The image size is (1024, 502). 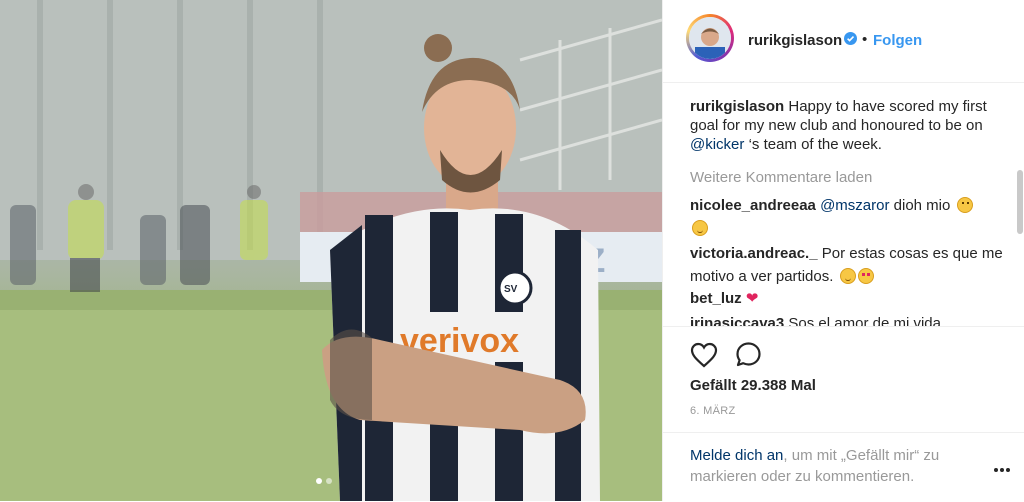 I want to click on red-heart-icon: ❤, so click(x=752, y=298).